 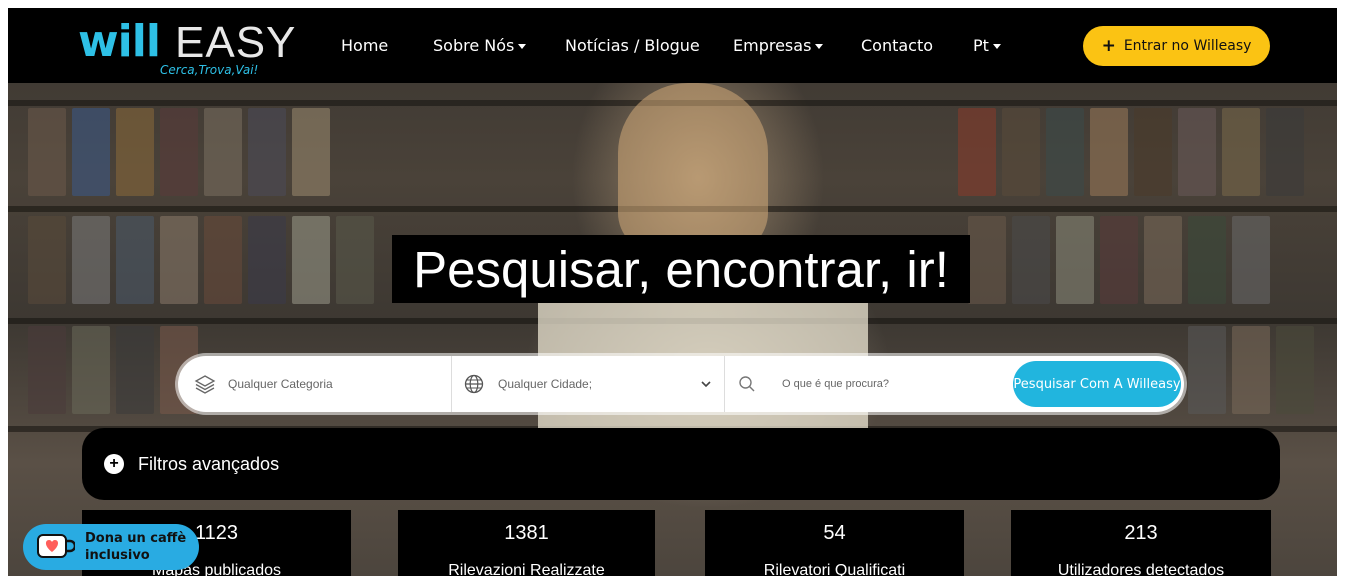 I want to click on stat-card-surveyors: 54 Rilevatori Qualificati, so click(x=834, y=543).